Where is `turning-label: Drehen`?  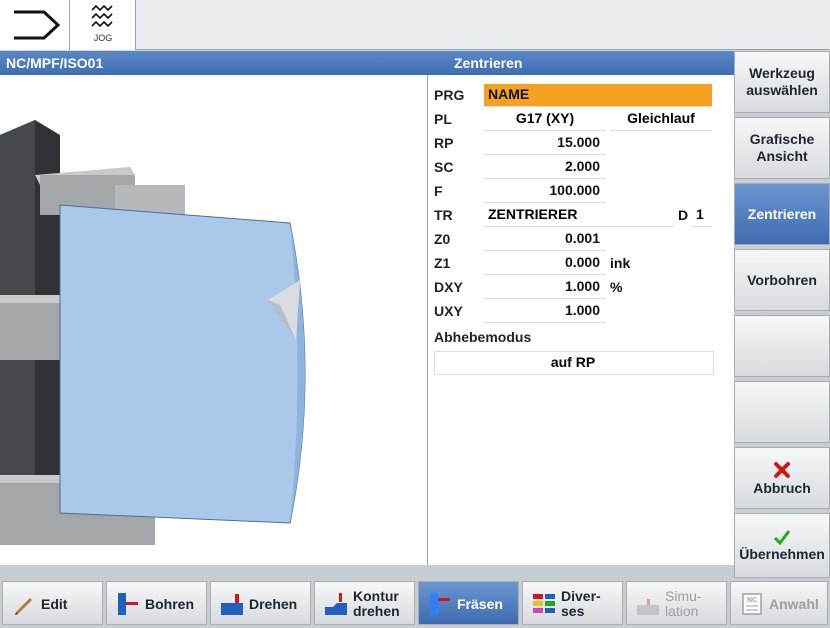
turning-label: Drehen is located at coordinates (273, 603).